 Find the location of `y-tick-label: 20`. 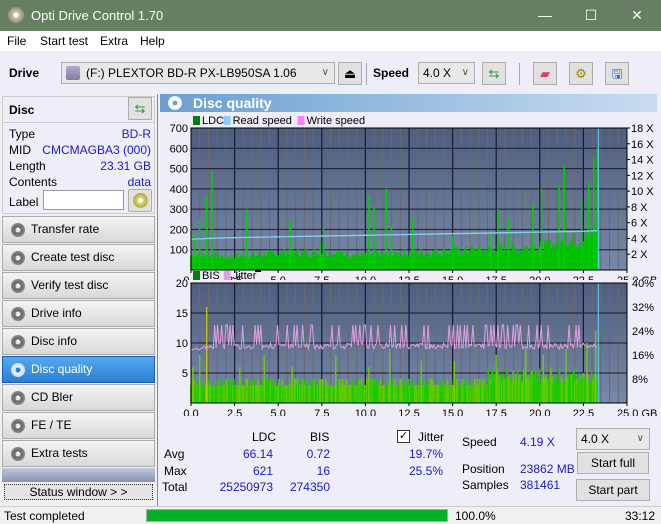

y-tick-label: 20 is located at coordinates (182, 284).